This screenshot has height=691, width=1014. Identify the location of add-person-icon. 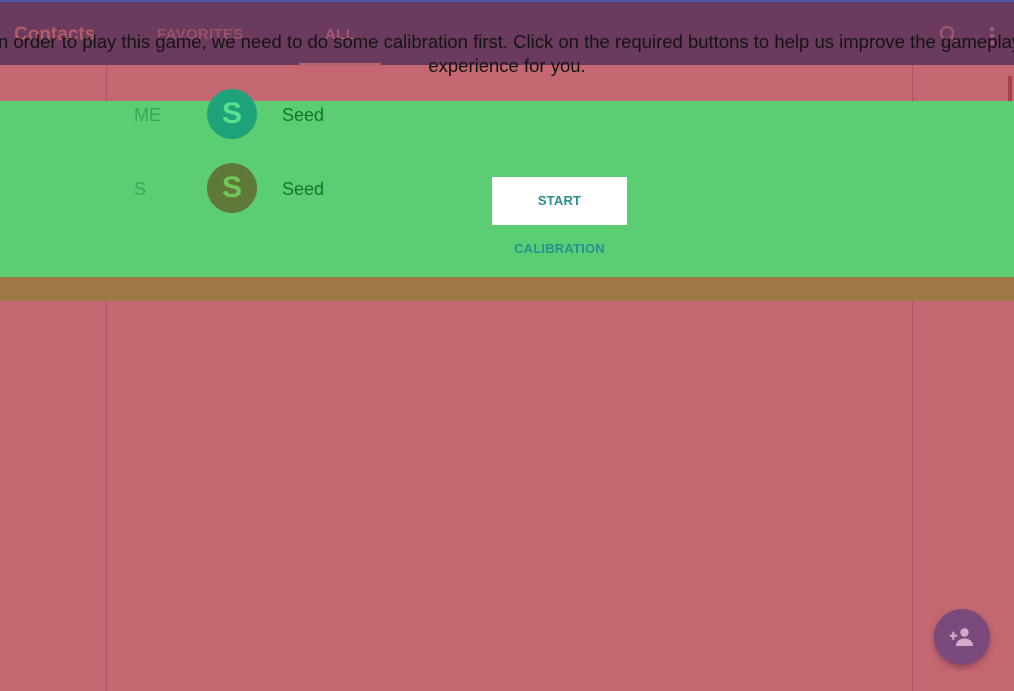
(961, 637).